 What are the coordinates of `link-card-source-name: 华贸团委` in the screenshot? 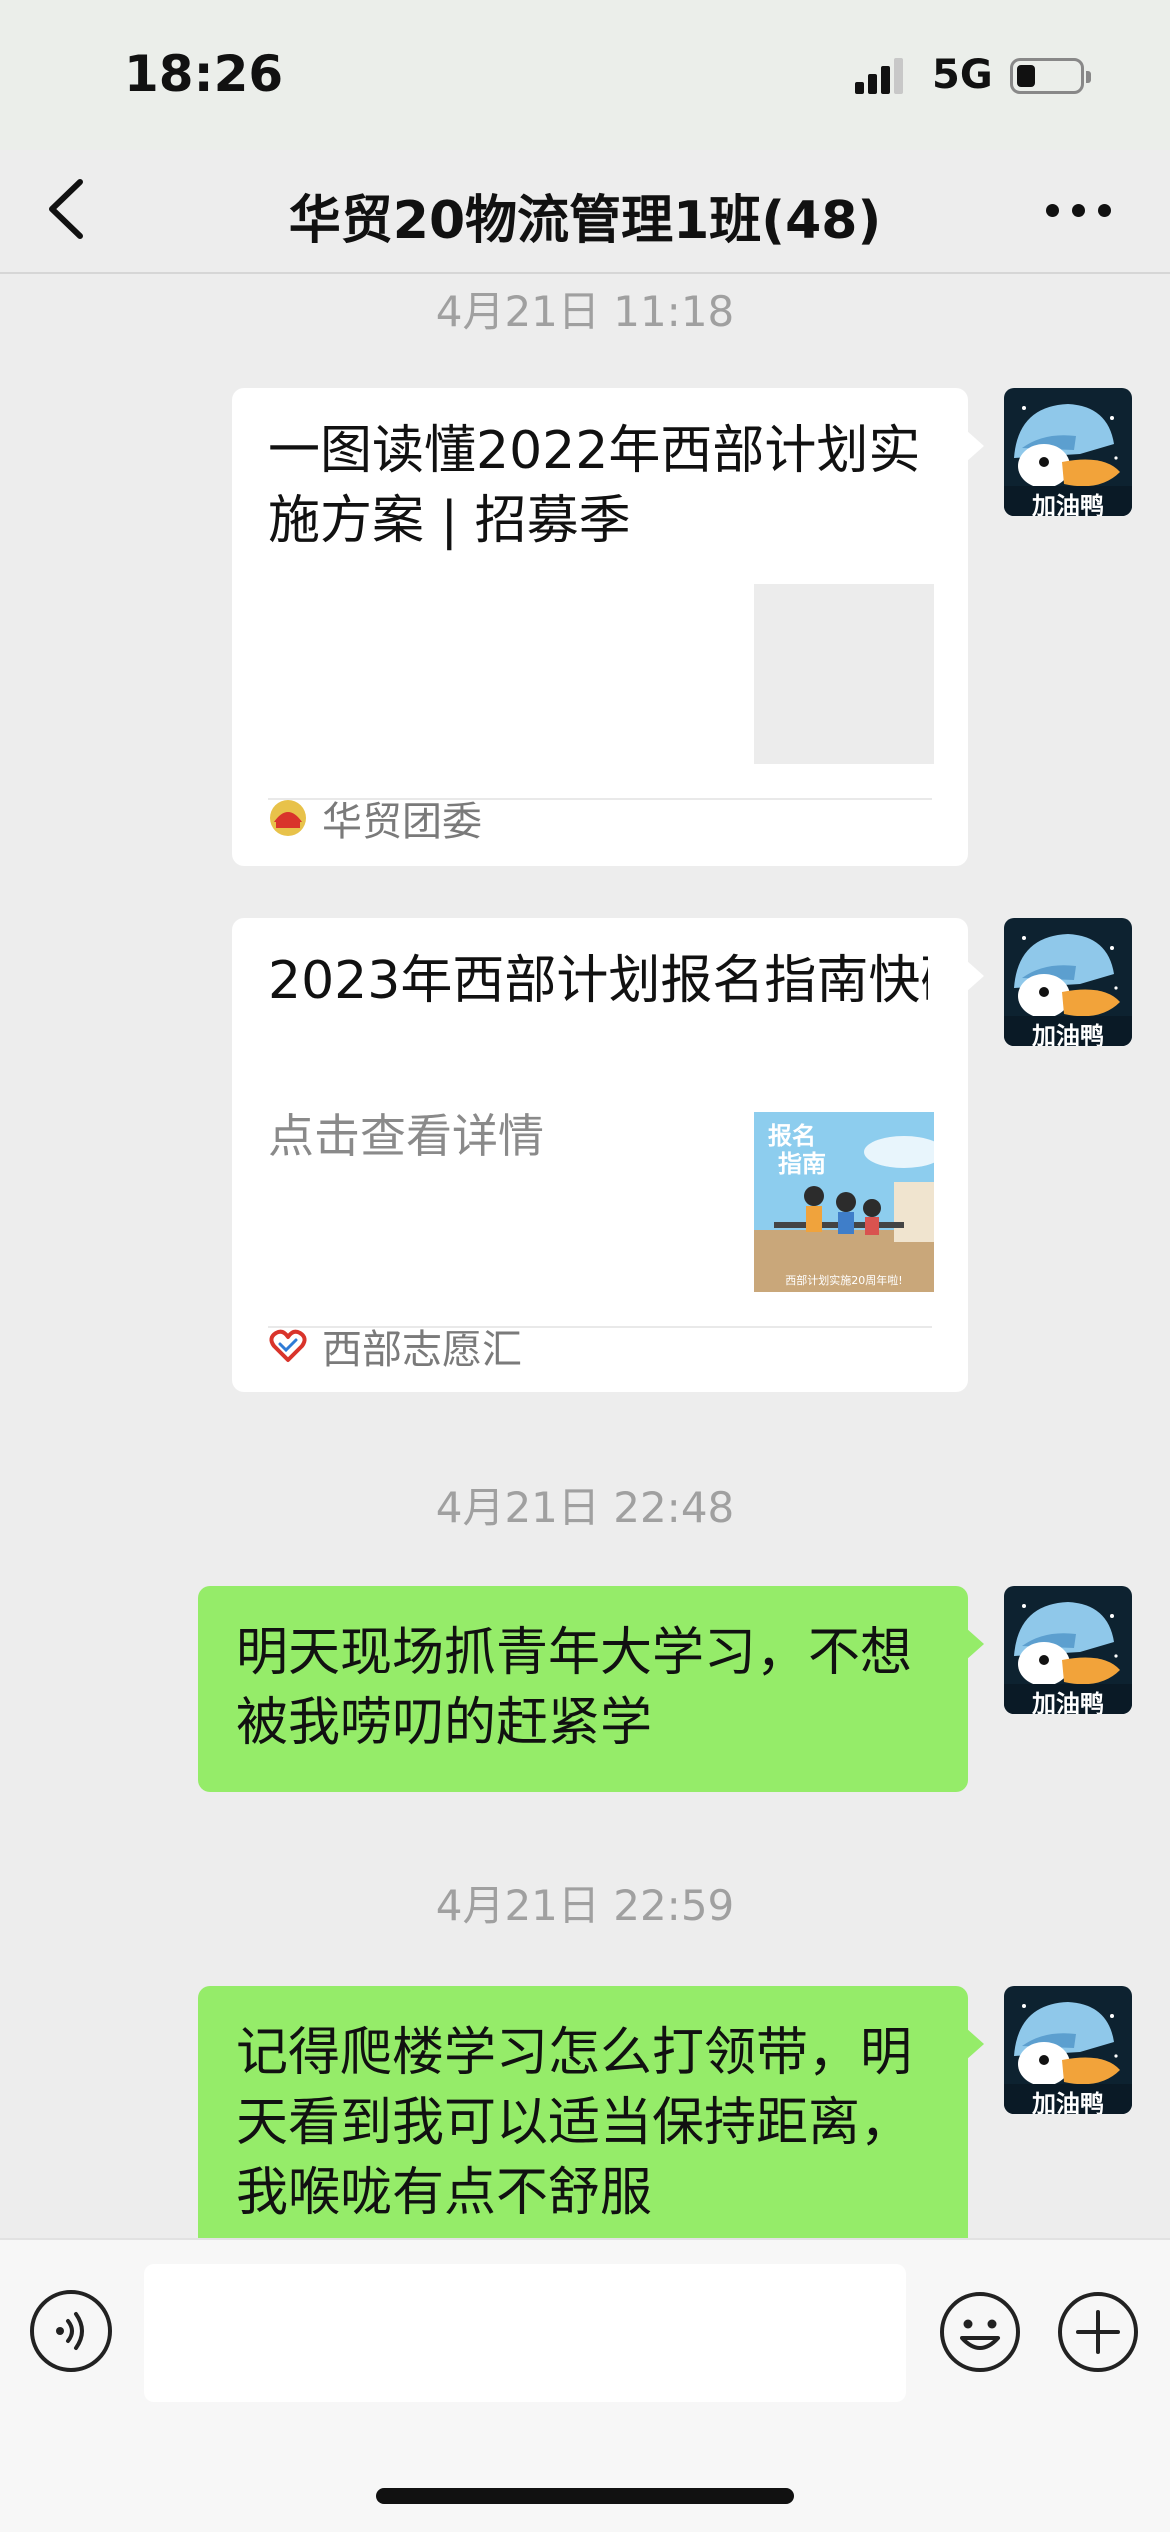 It's located at (402, 822).